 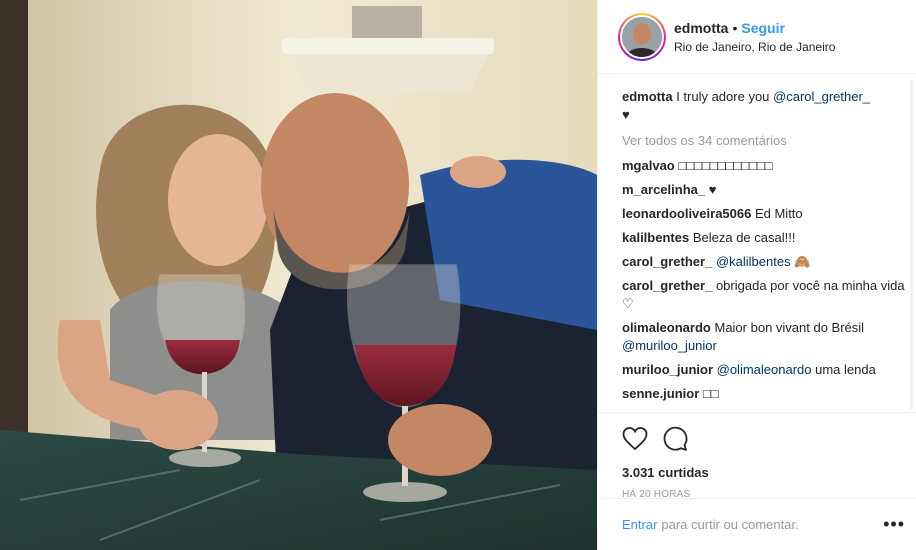 What do you see at coordinates (730, 524) in the screenshot?
I see `add-comment-text: para curtir ou comentar.` at bounding box center [730, 524].